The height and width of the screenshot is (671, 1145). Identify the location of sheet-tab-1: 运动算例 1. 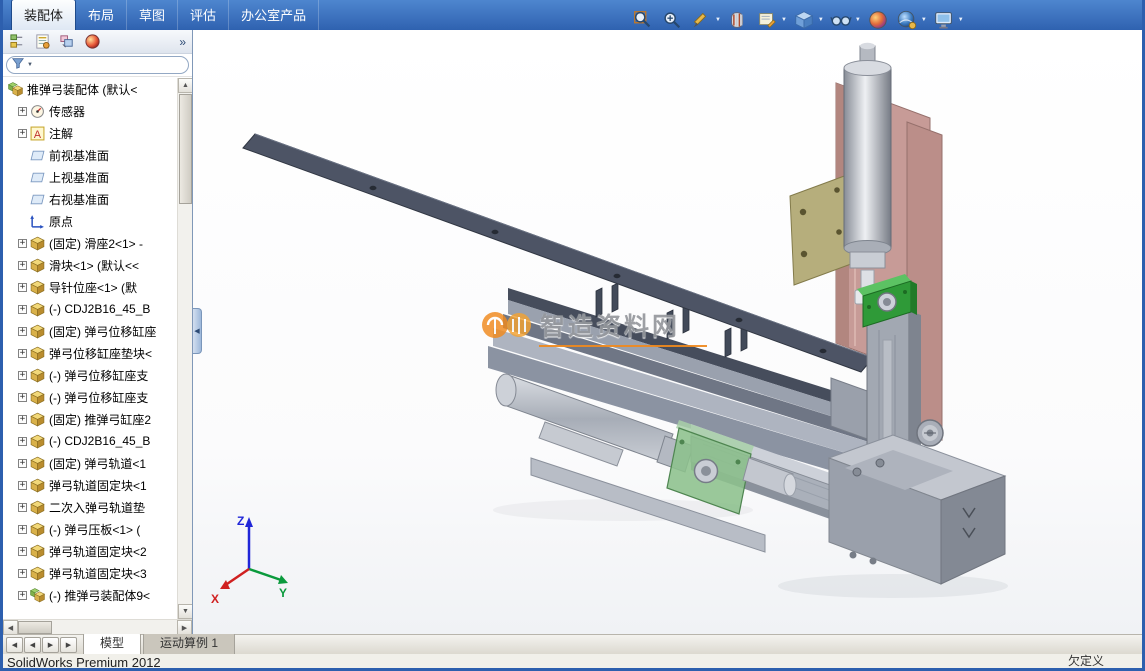
(189, 643).